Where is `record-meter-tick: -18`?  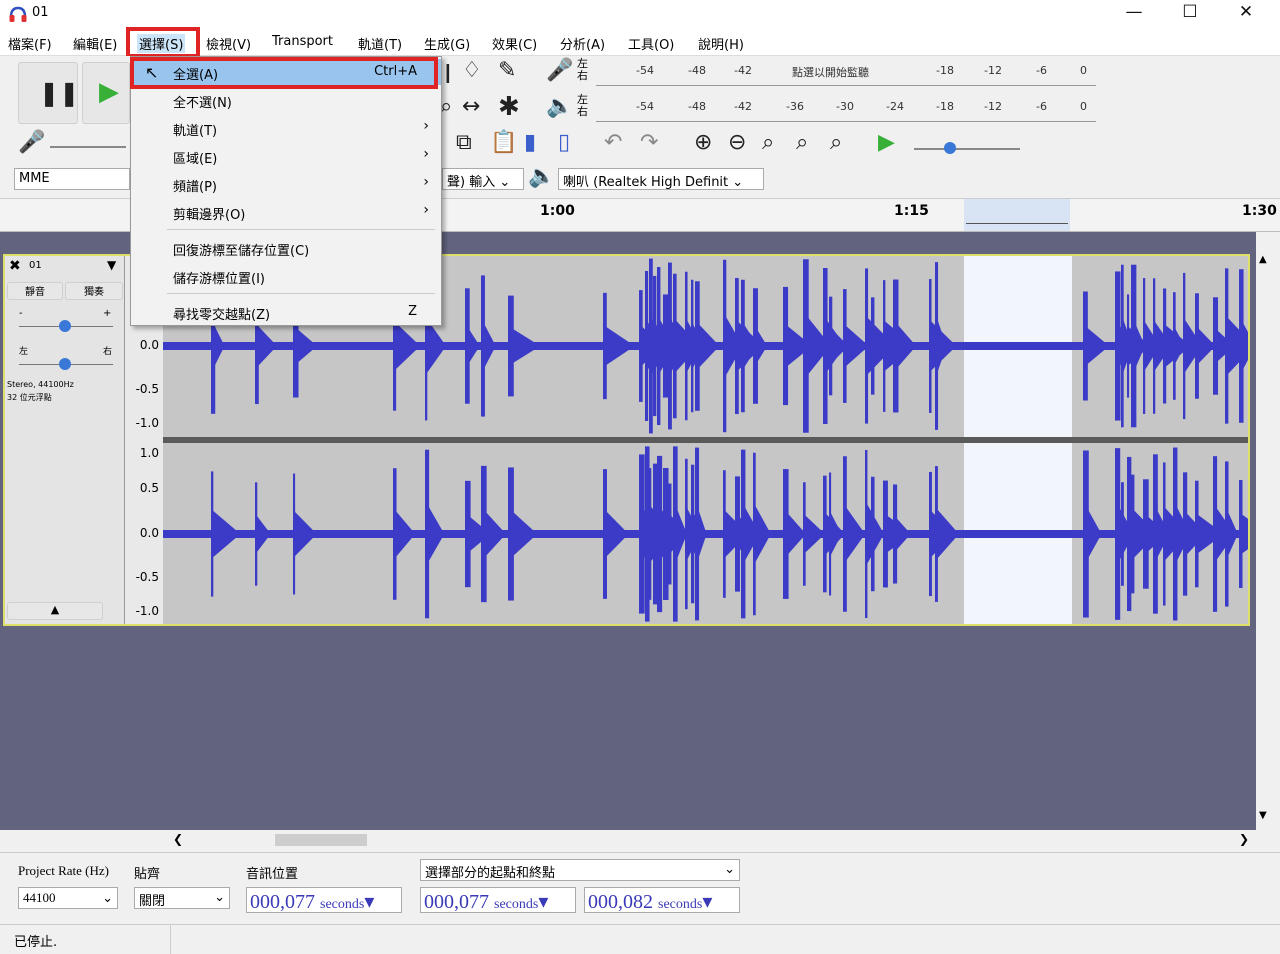
record-meter-tick: -18 is located at coordinates (945, 70).